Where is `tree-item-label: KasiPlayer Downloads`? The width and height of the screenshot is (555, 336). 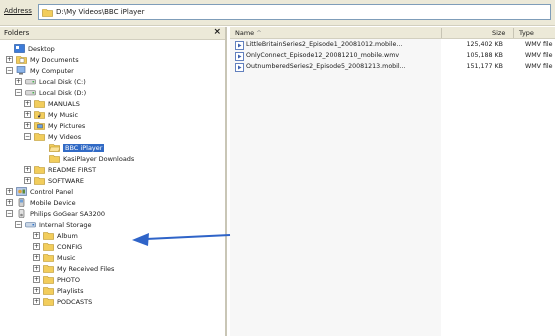
tree-item-label: KasiPlayer Downloads is located at coordinates (99, 158).